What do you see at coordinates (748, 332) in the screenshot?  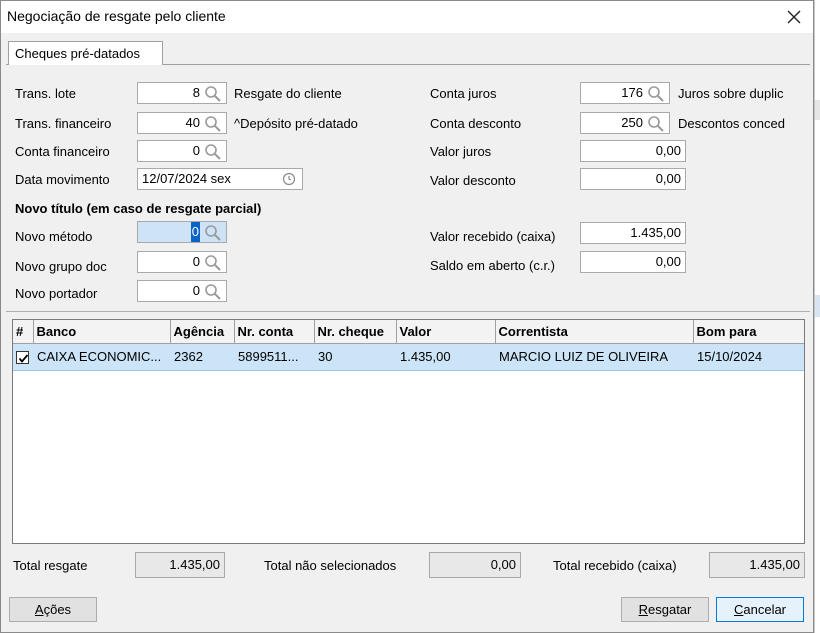 I see `column-header-bom-para: Bom para` at bounding box center [748, 332].